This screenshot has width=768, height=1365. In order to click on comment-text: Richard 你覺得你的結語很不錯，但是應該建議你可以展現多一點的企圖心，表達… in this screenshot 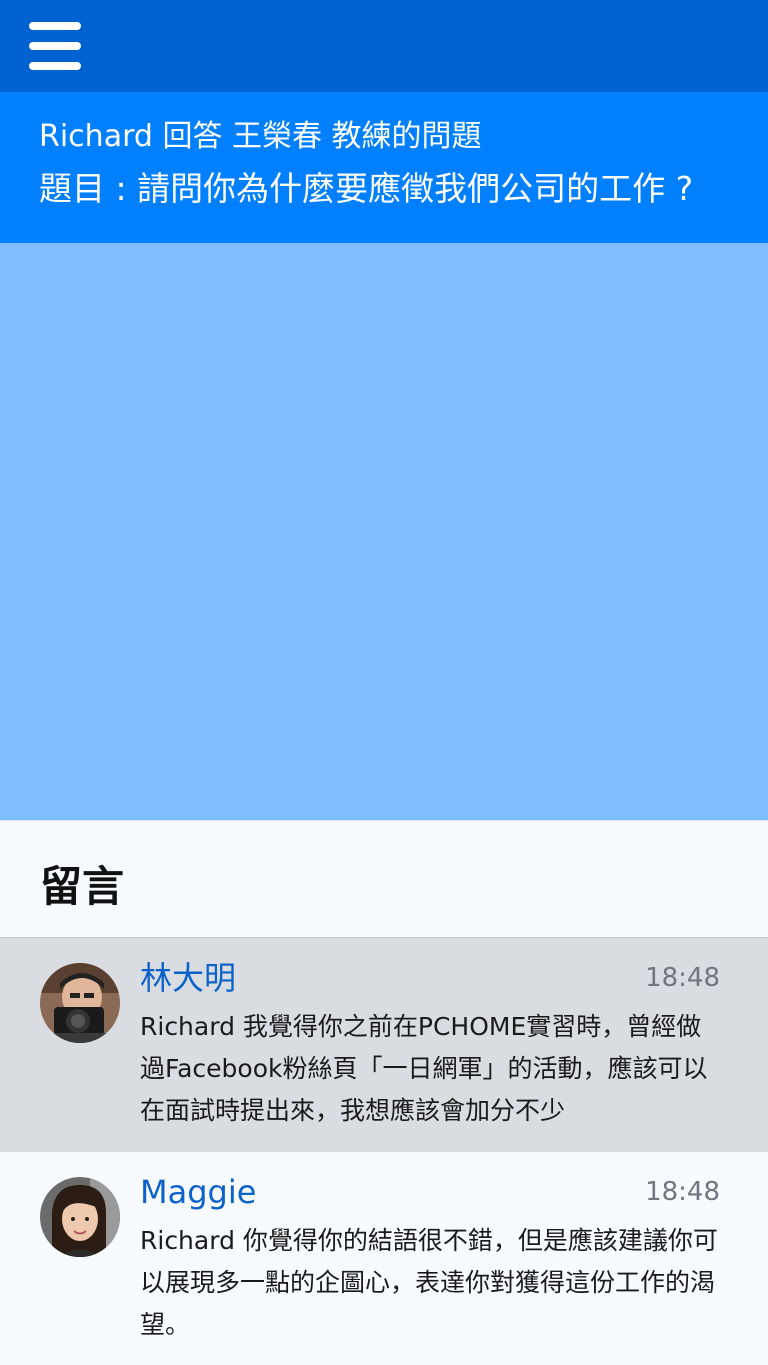, I will do `click(429, 1282)`.